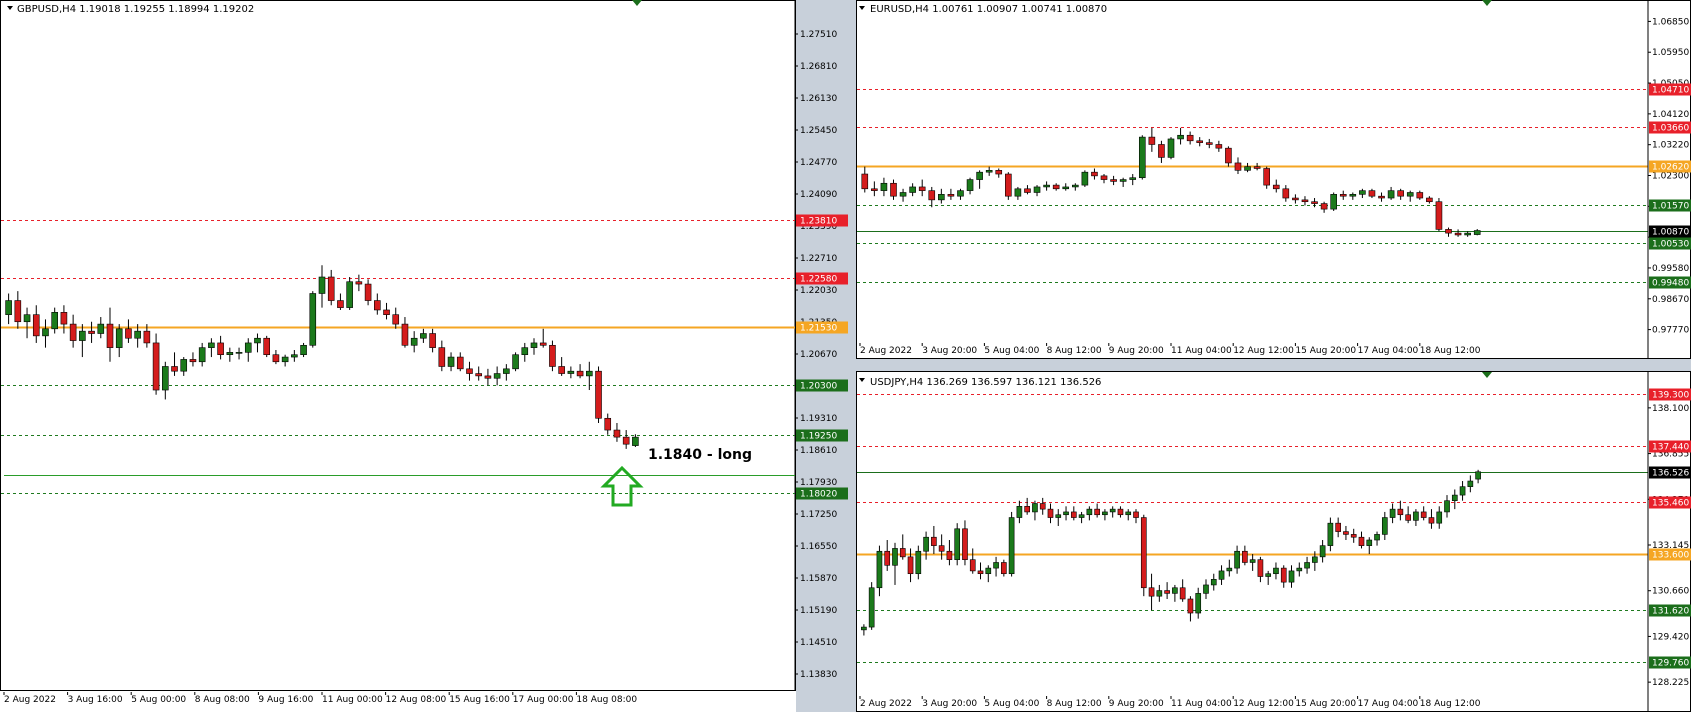 The image size is (1691, 712). I want to click on time-tick-label: 5 Aug 00:00, so click(158, 700).